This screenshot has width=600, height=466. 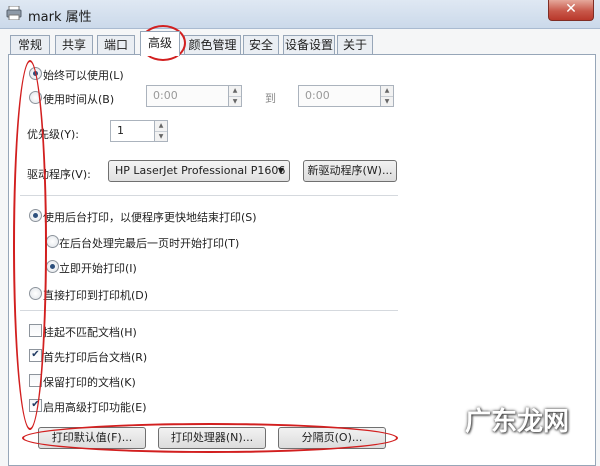 What do you see at coordinates (35, 293) in the screenshot?
I see `print-direct-radio` at bounding box center [35, 293].